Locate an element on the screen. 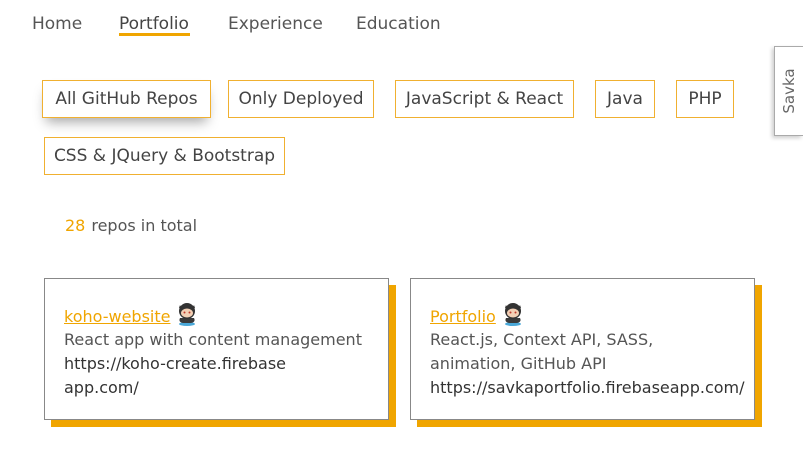 This screenshot has width=803, height=451. nav-education: Education is located at coordinates (398, 24).